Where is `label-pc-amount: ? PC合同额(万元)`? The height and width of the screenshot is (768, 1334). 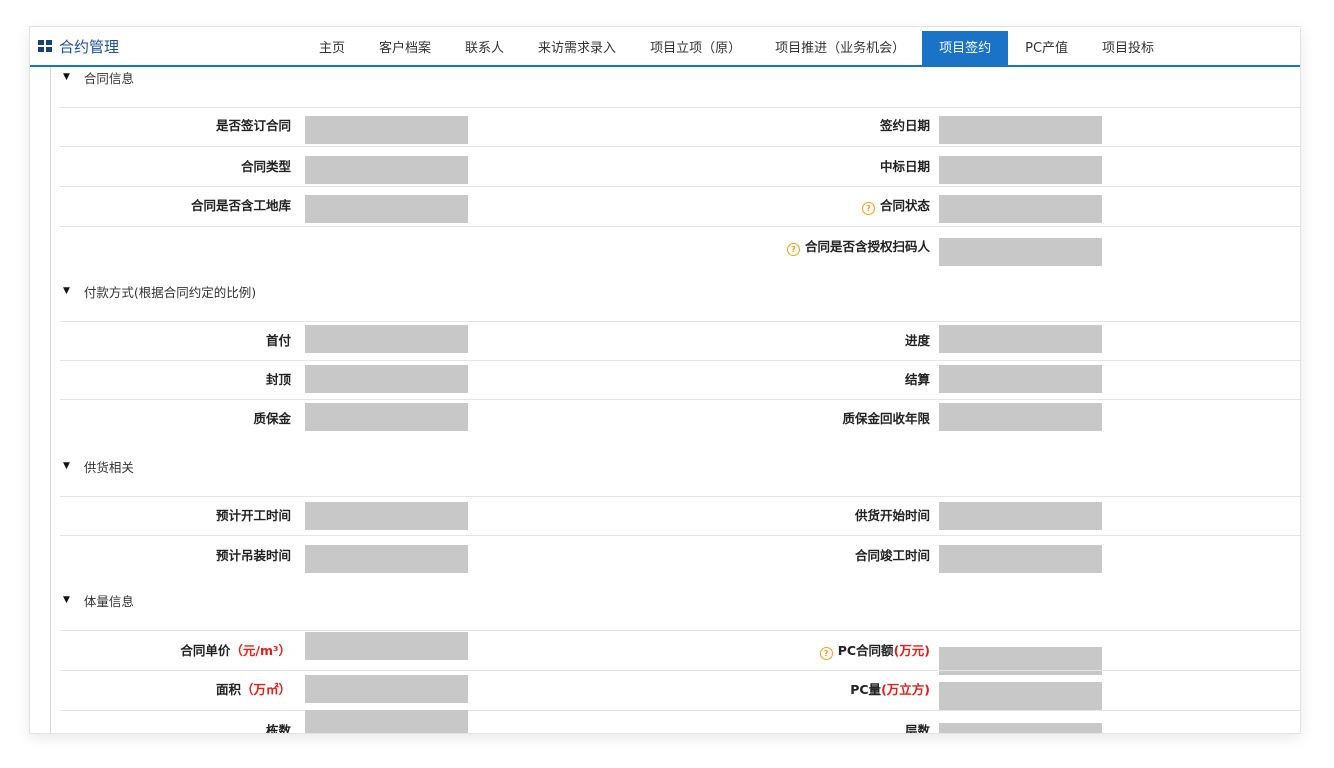
label-pc-amount: ? PC合同额(万元) is located at coordinates (874, 651).